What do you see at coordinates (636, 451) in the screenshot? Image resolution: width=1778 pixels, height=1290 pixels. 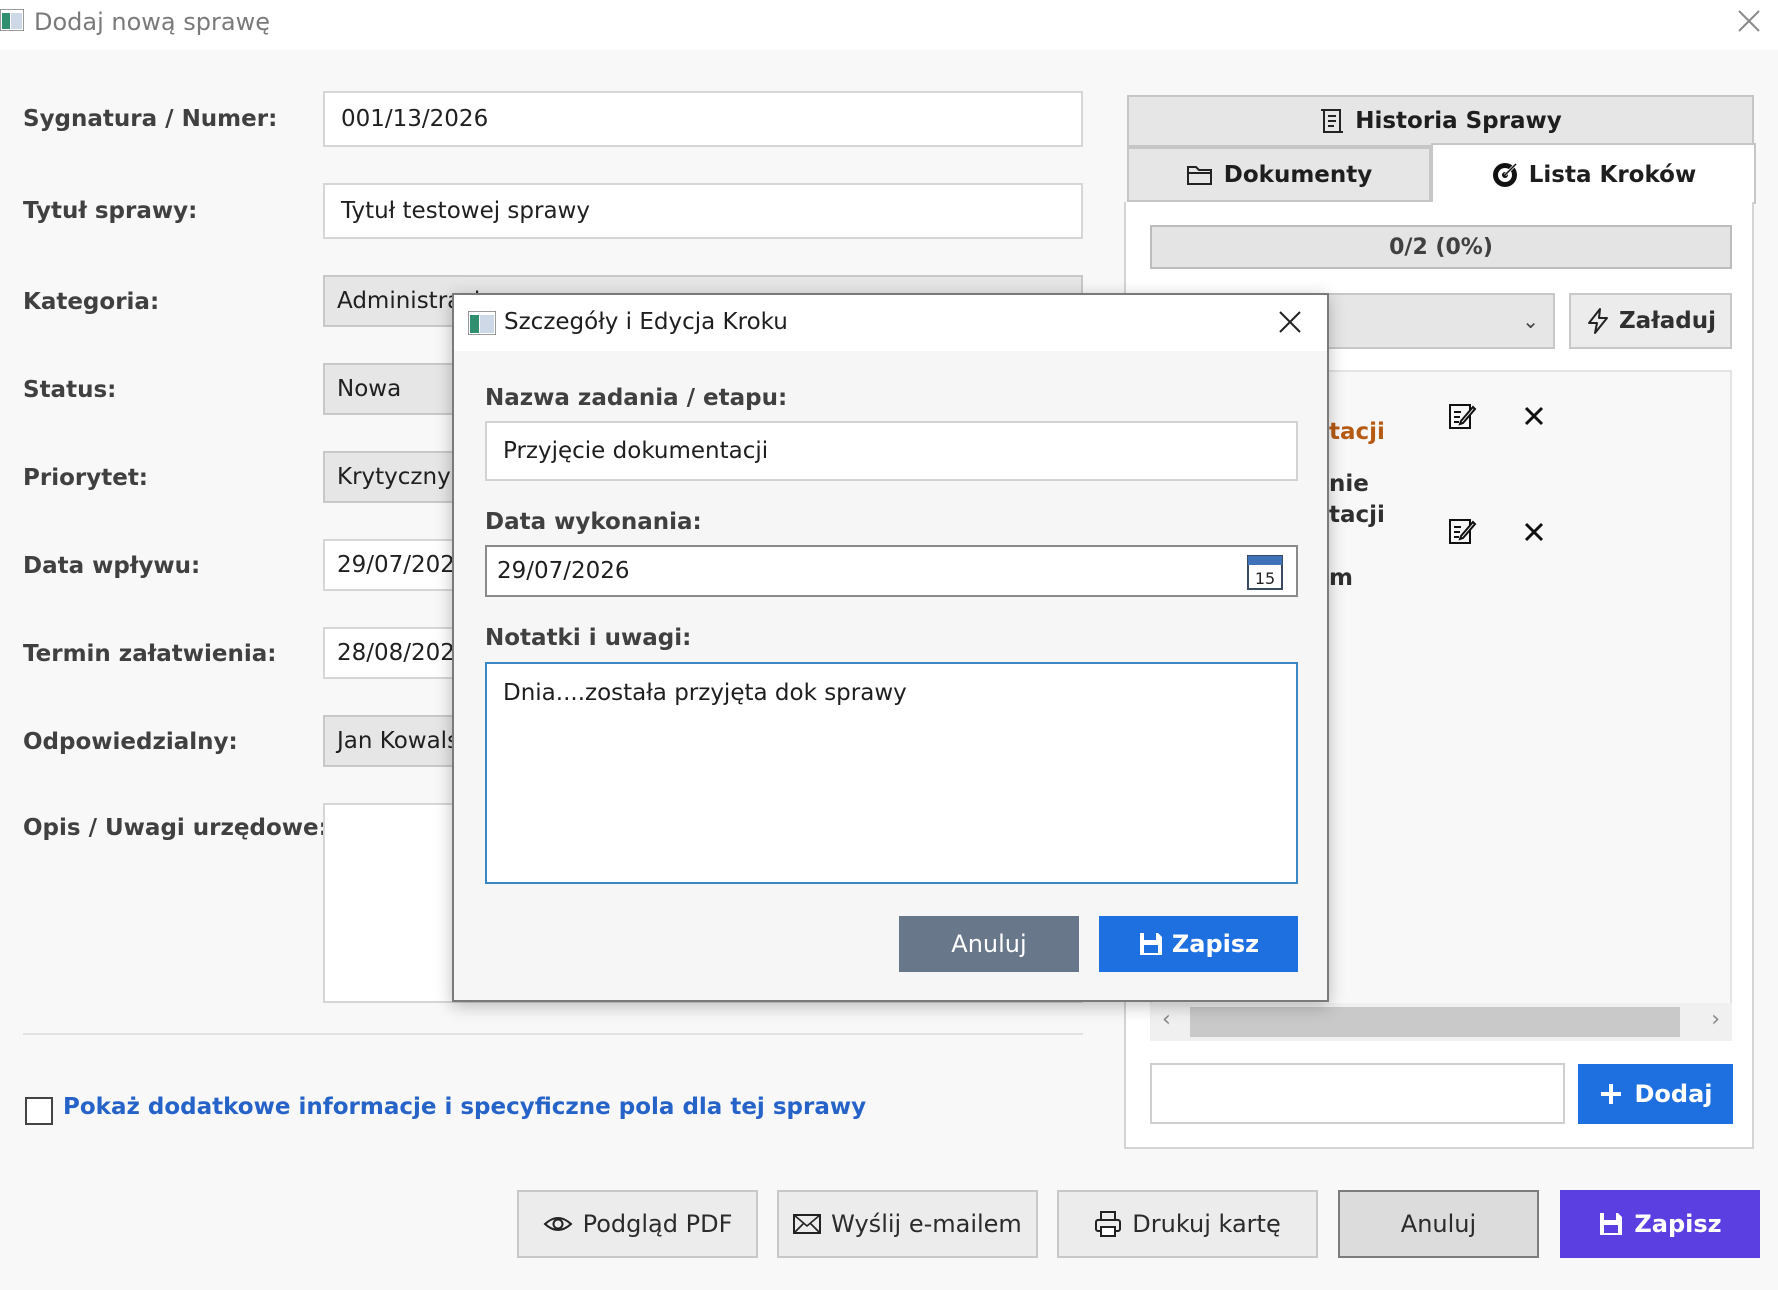 I see `task-name-value: Przyjęcie dokumentacji` at bounding box center [636, 451].